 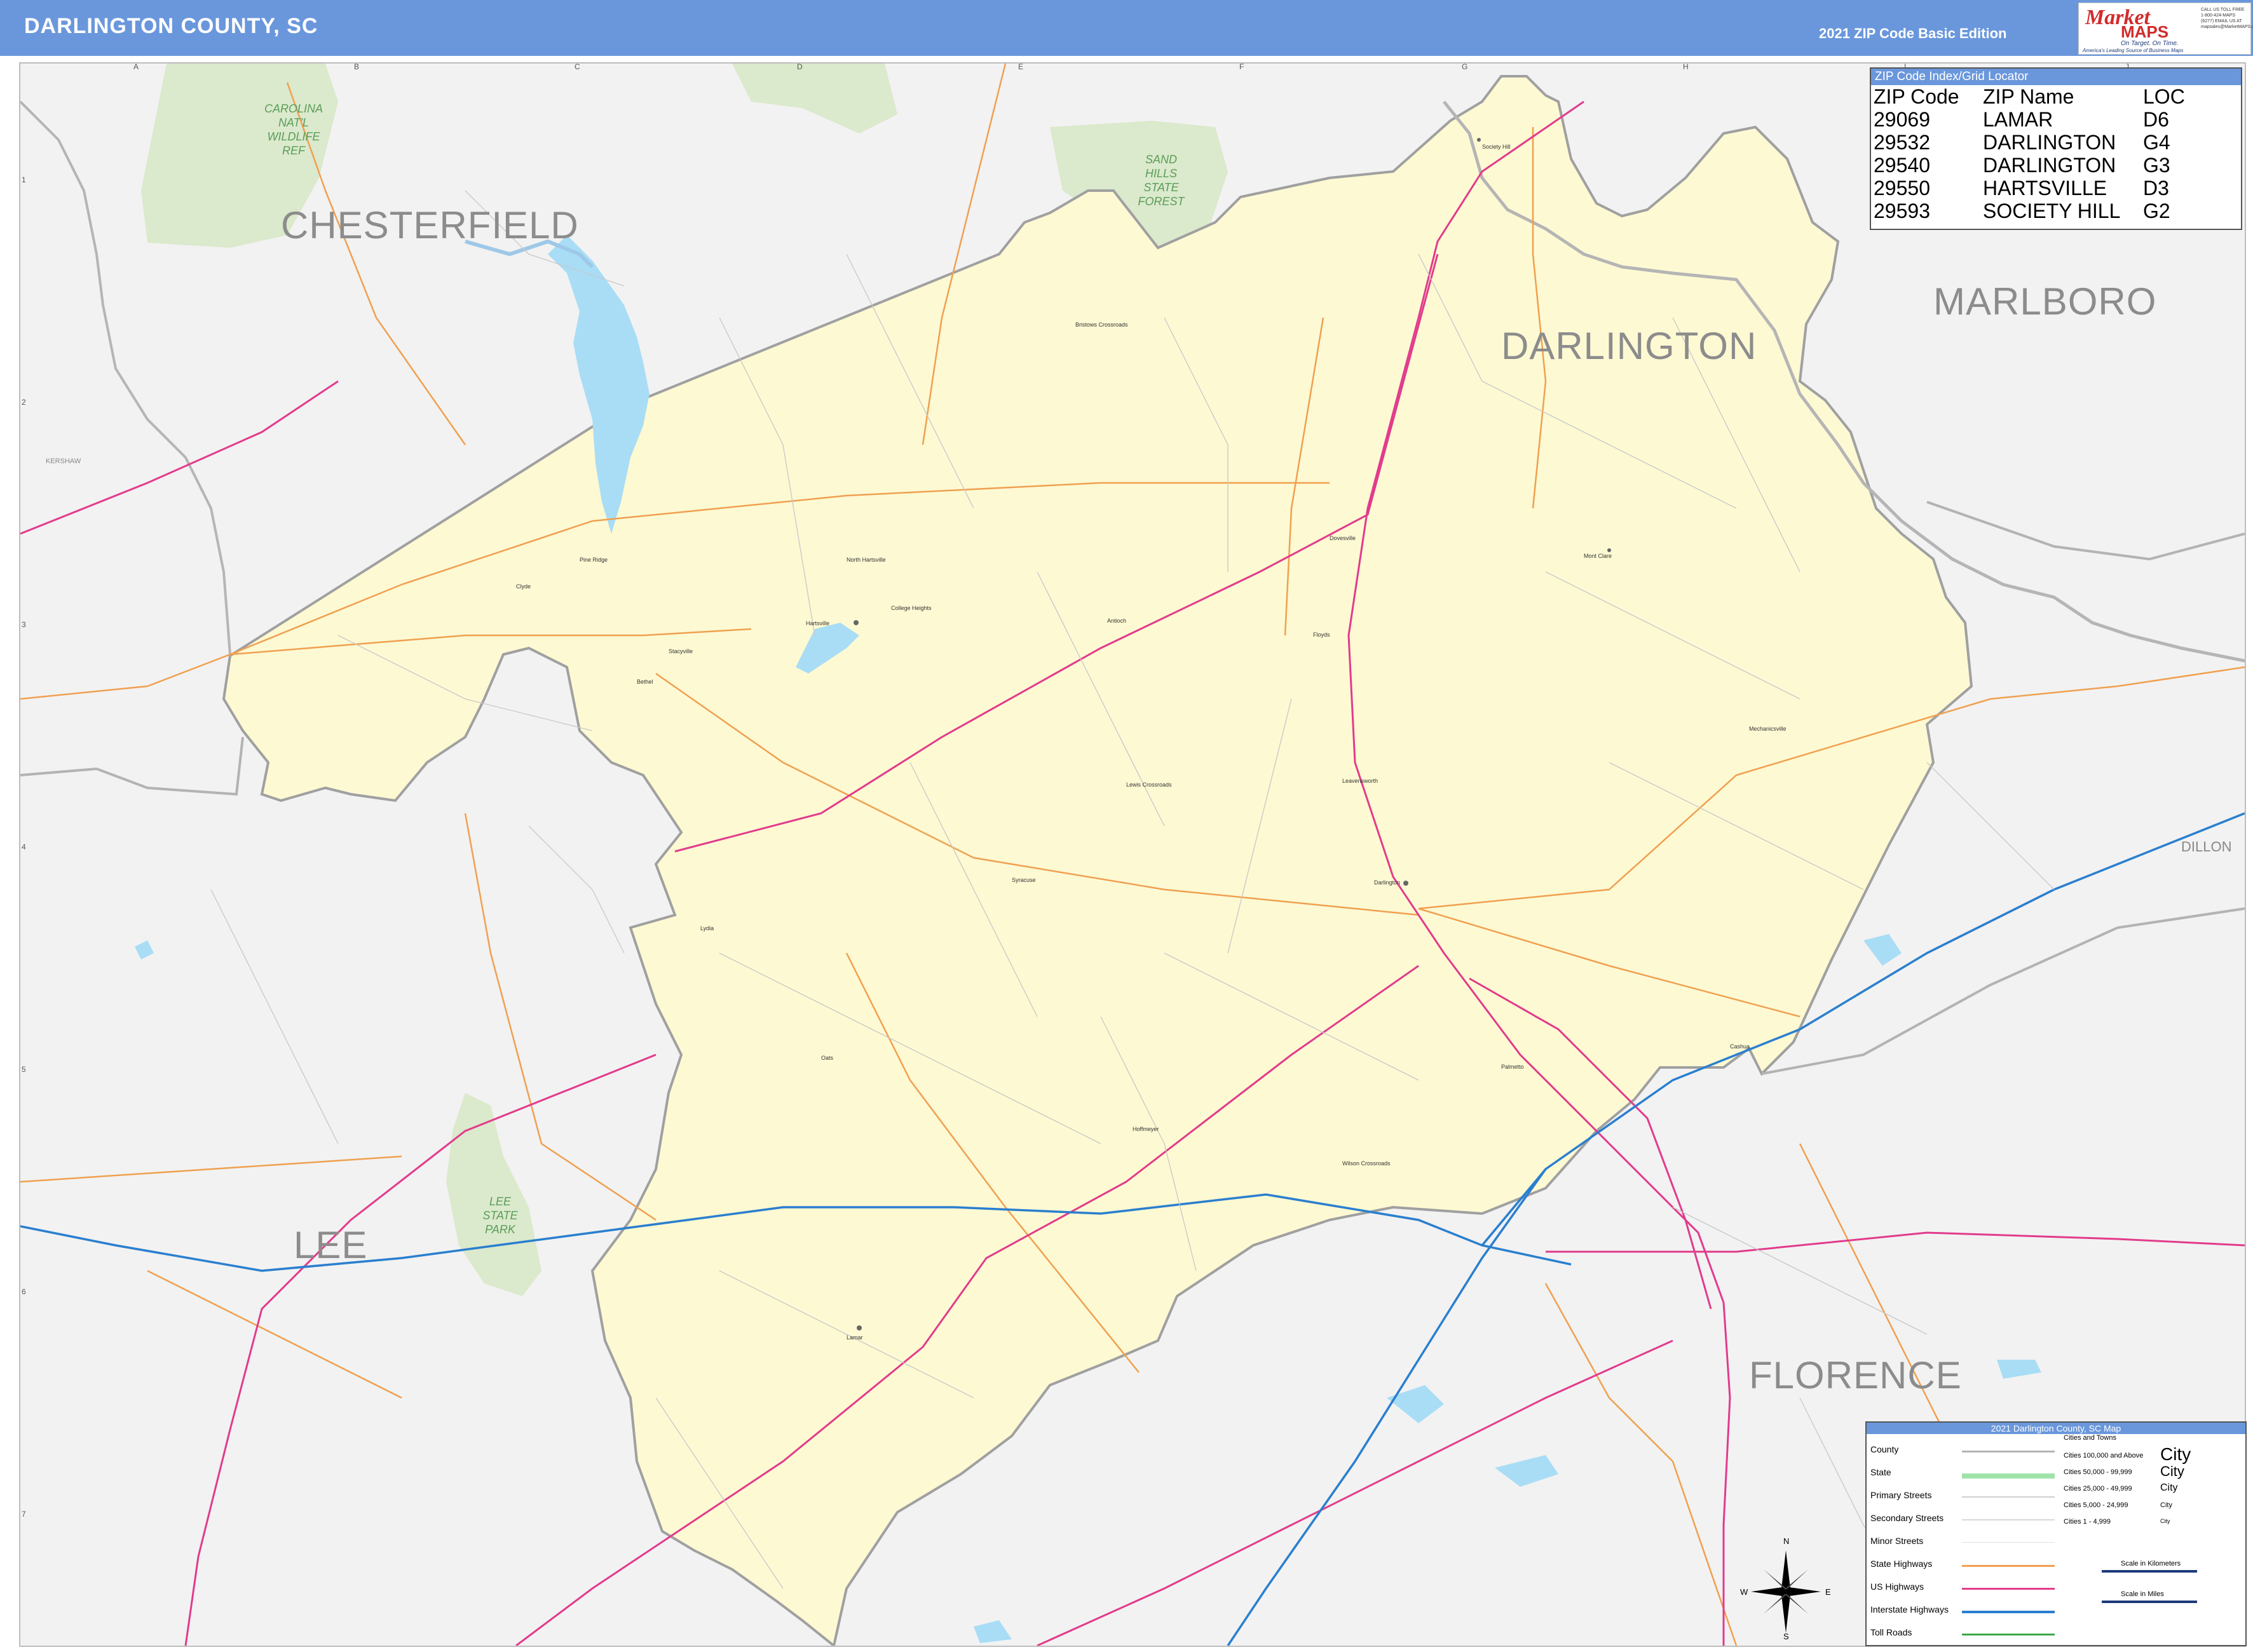 What do you see at coordinates (577, 66) in the screenshot?
I see `grid-letter-c-top: C` at bounding box center [577, 66].